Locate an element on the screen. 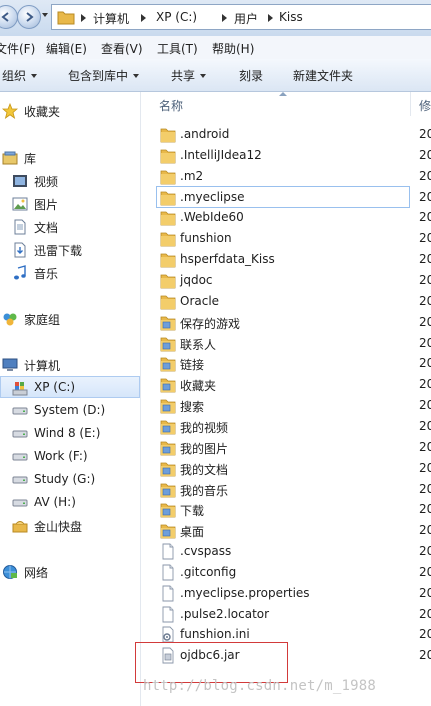  breadcrumb-drive-c: XP (C:) is located at coordinates (176, 17).